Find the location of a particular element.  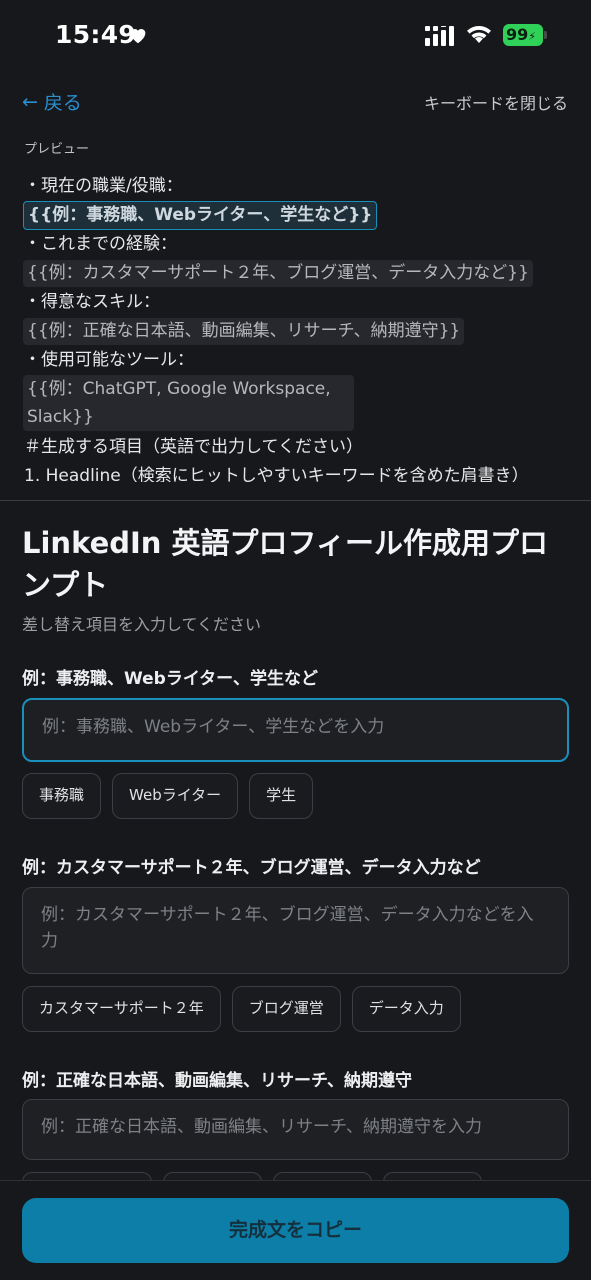

form-title: LinkedIn 英語プロフィール作成用プロンプト is located at coordinates (285, 564).